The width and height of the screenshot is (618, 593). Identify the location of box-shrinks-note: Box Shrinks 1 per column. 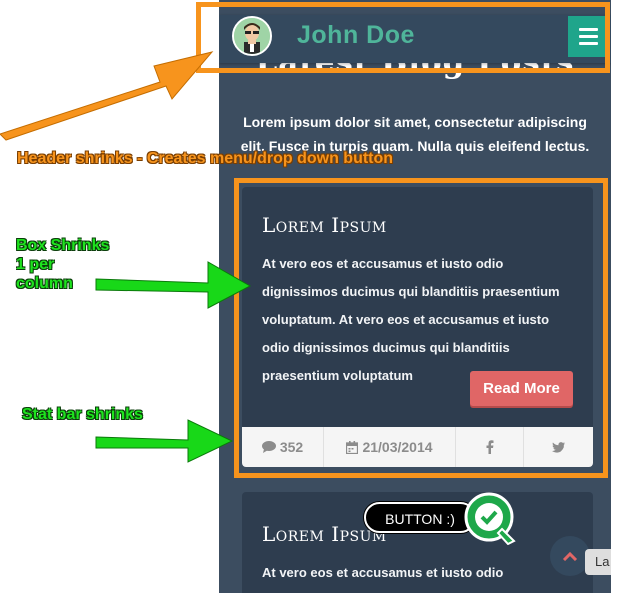
(63, 264).